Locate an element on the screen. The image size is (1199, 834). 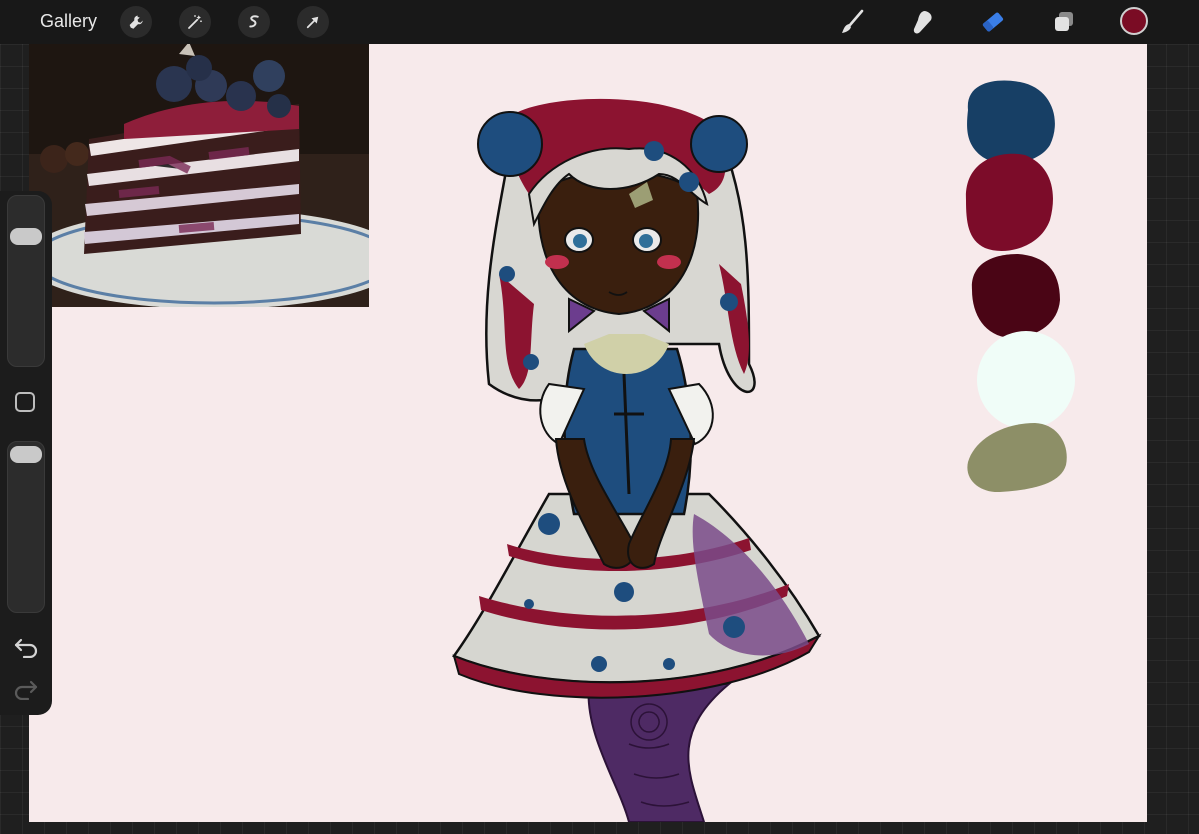
brush-size-handle is located at coordinates (26, 236).